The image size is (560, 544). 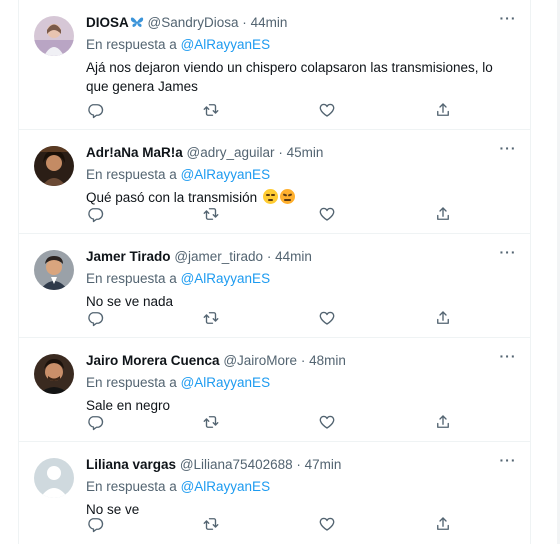 I want to click on timestamp: 45min, so click(x=305, y=152).